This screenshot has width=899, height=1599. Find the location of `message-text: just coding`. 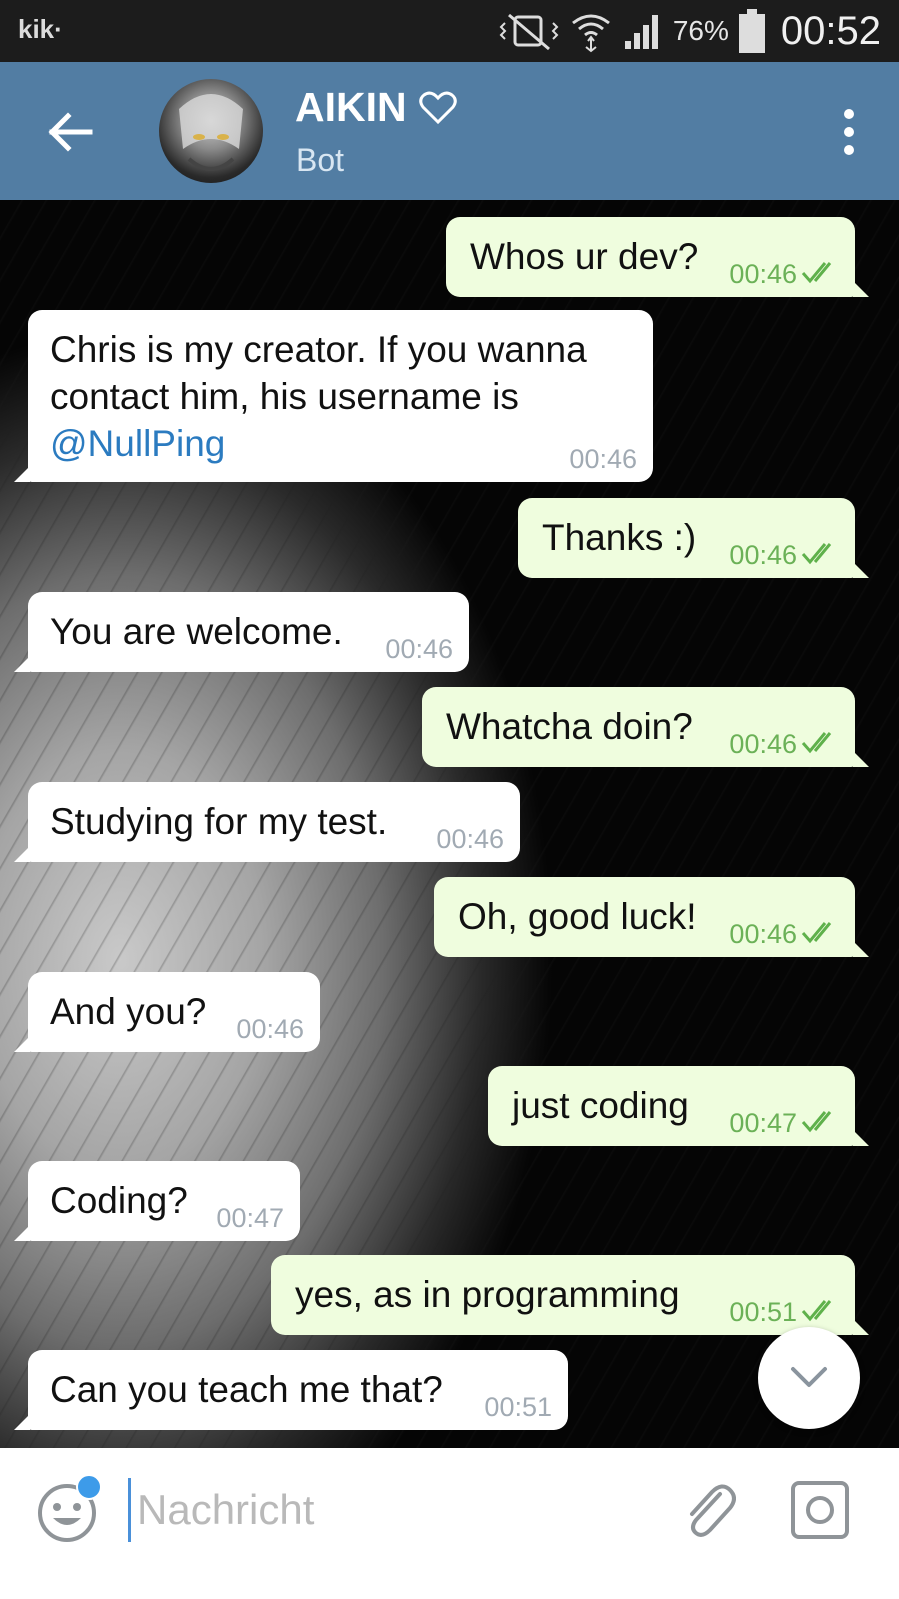

message-text: just coding is located at coordinates (600, 1105).